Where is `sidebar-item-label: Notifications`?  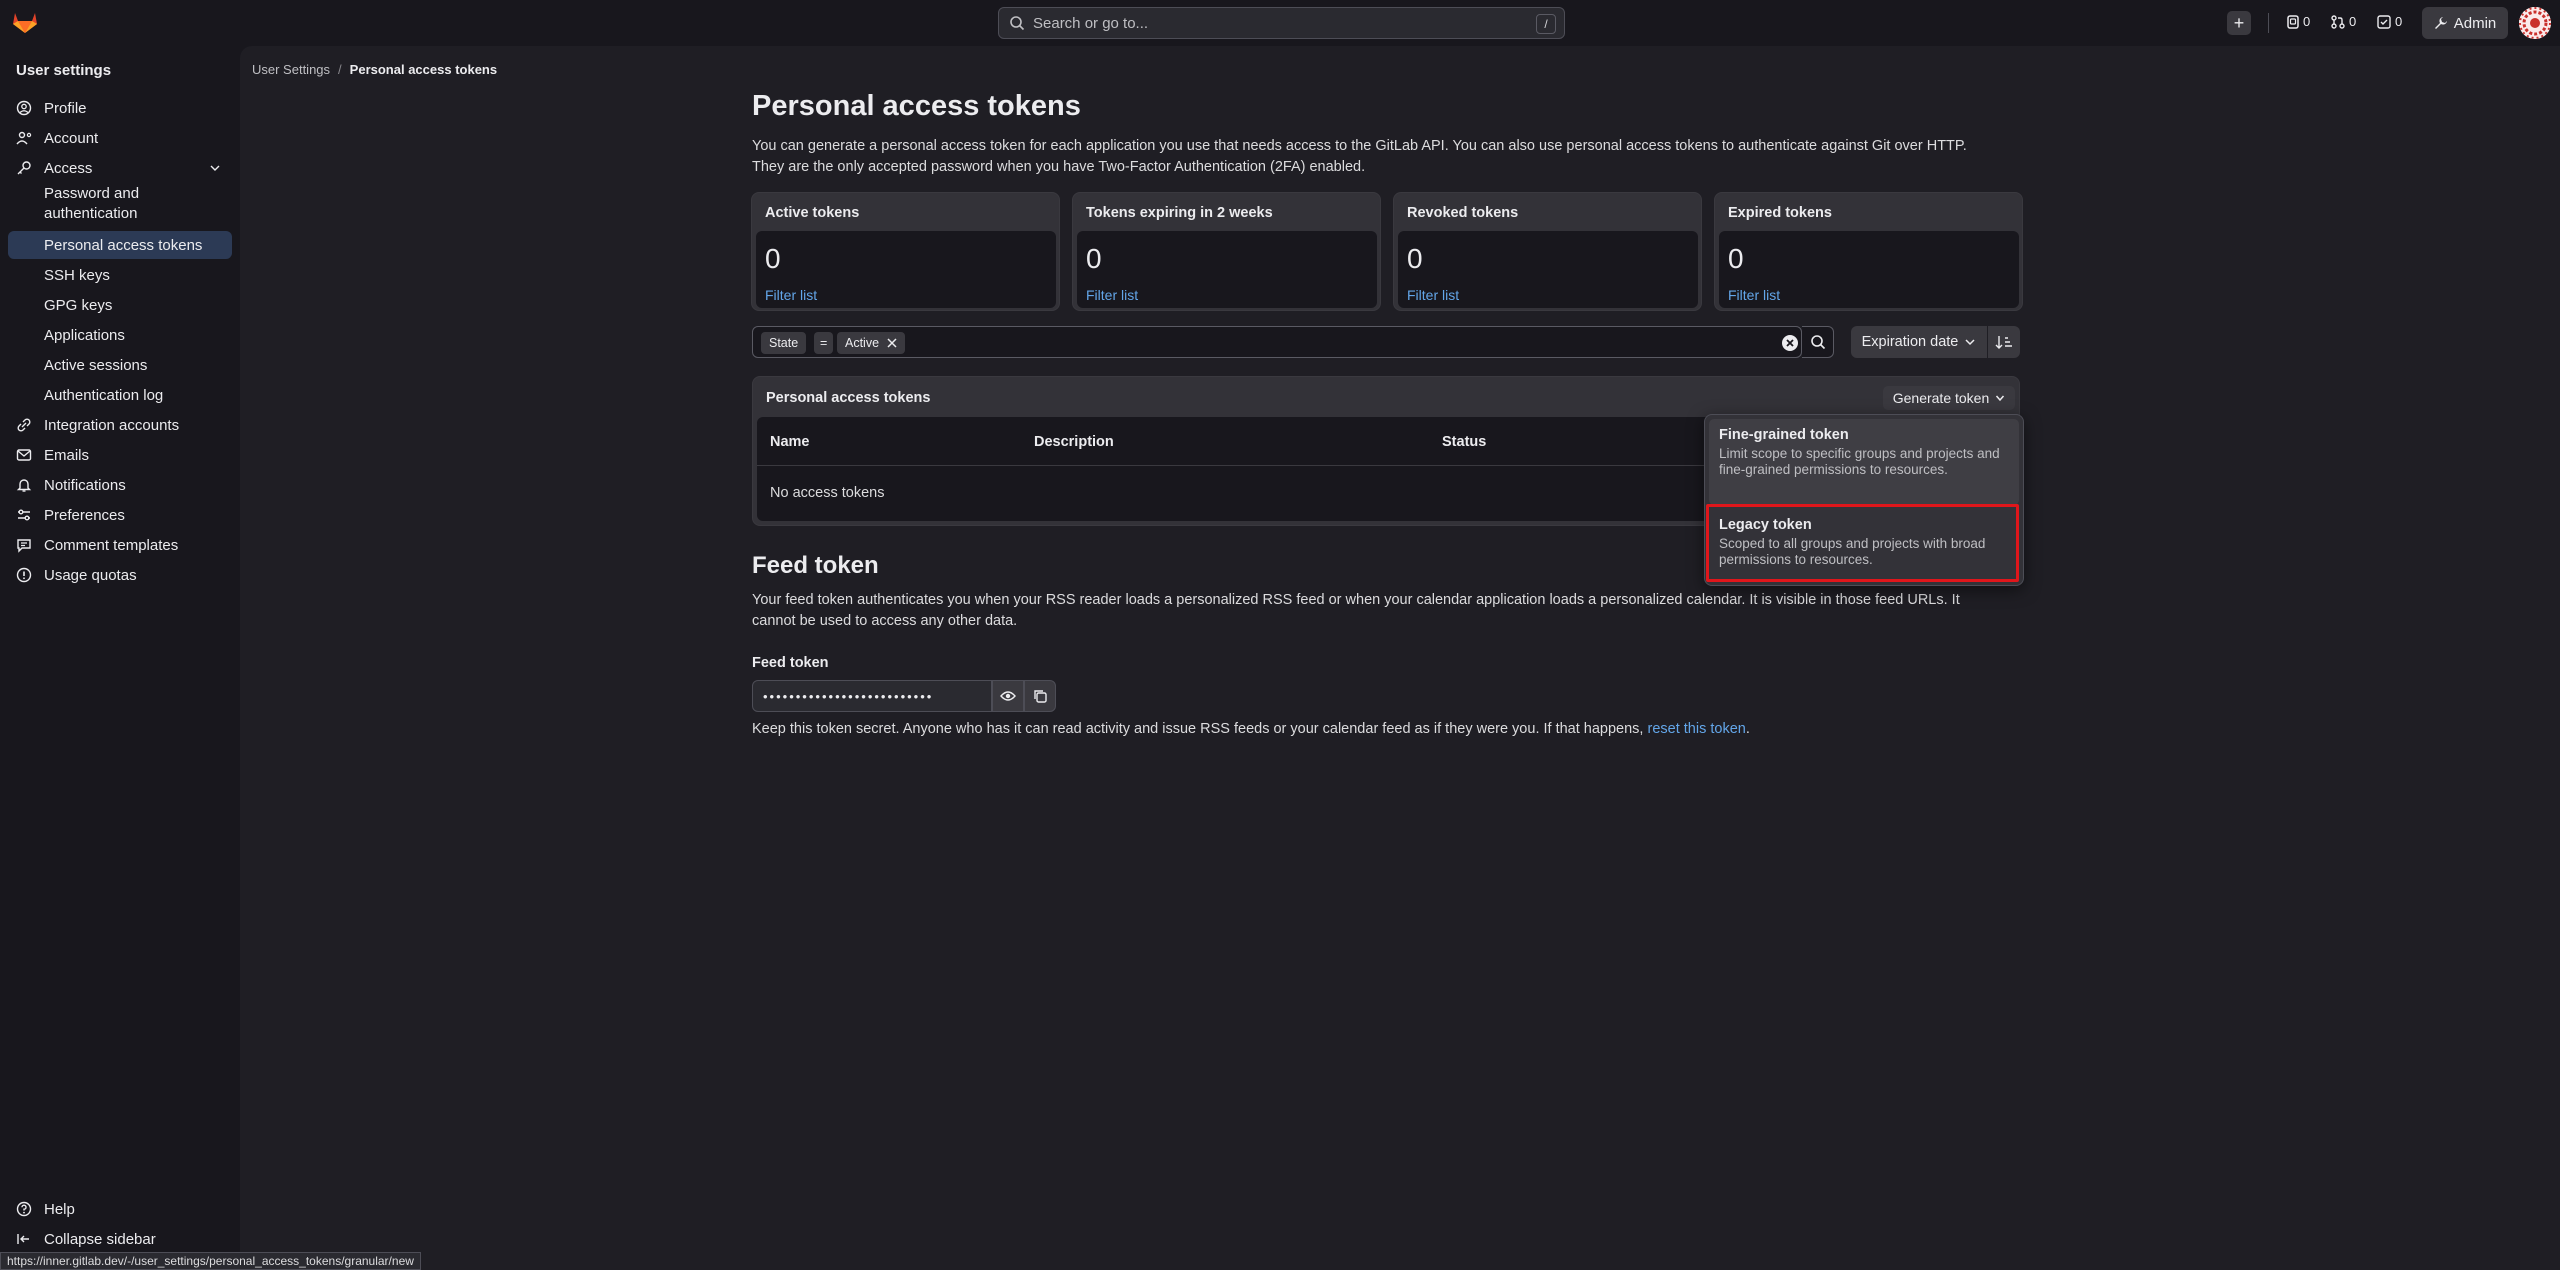
sidebar-item-label: Notifications is located at coordinates (85, 485).